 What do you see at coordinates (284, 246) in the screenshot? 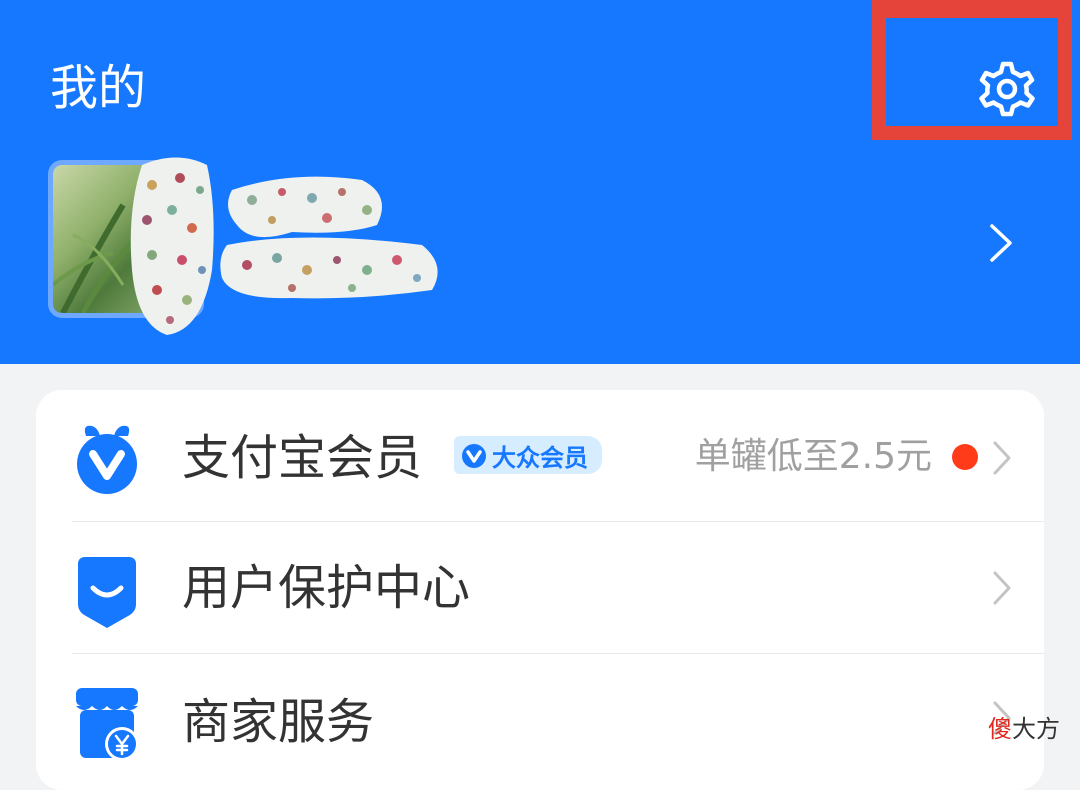
I see `name-redaction-mask` at bounding box center [284, 246].